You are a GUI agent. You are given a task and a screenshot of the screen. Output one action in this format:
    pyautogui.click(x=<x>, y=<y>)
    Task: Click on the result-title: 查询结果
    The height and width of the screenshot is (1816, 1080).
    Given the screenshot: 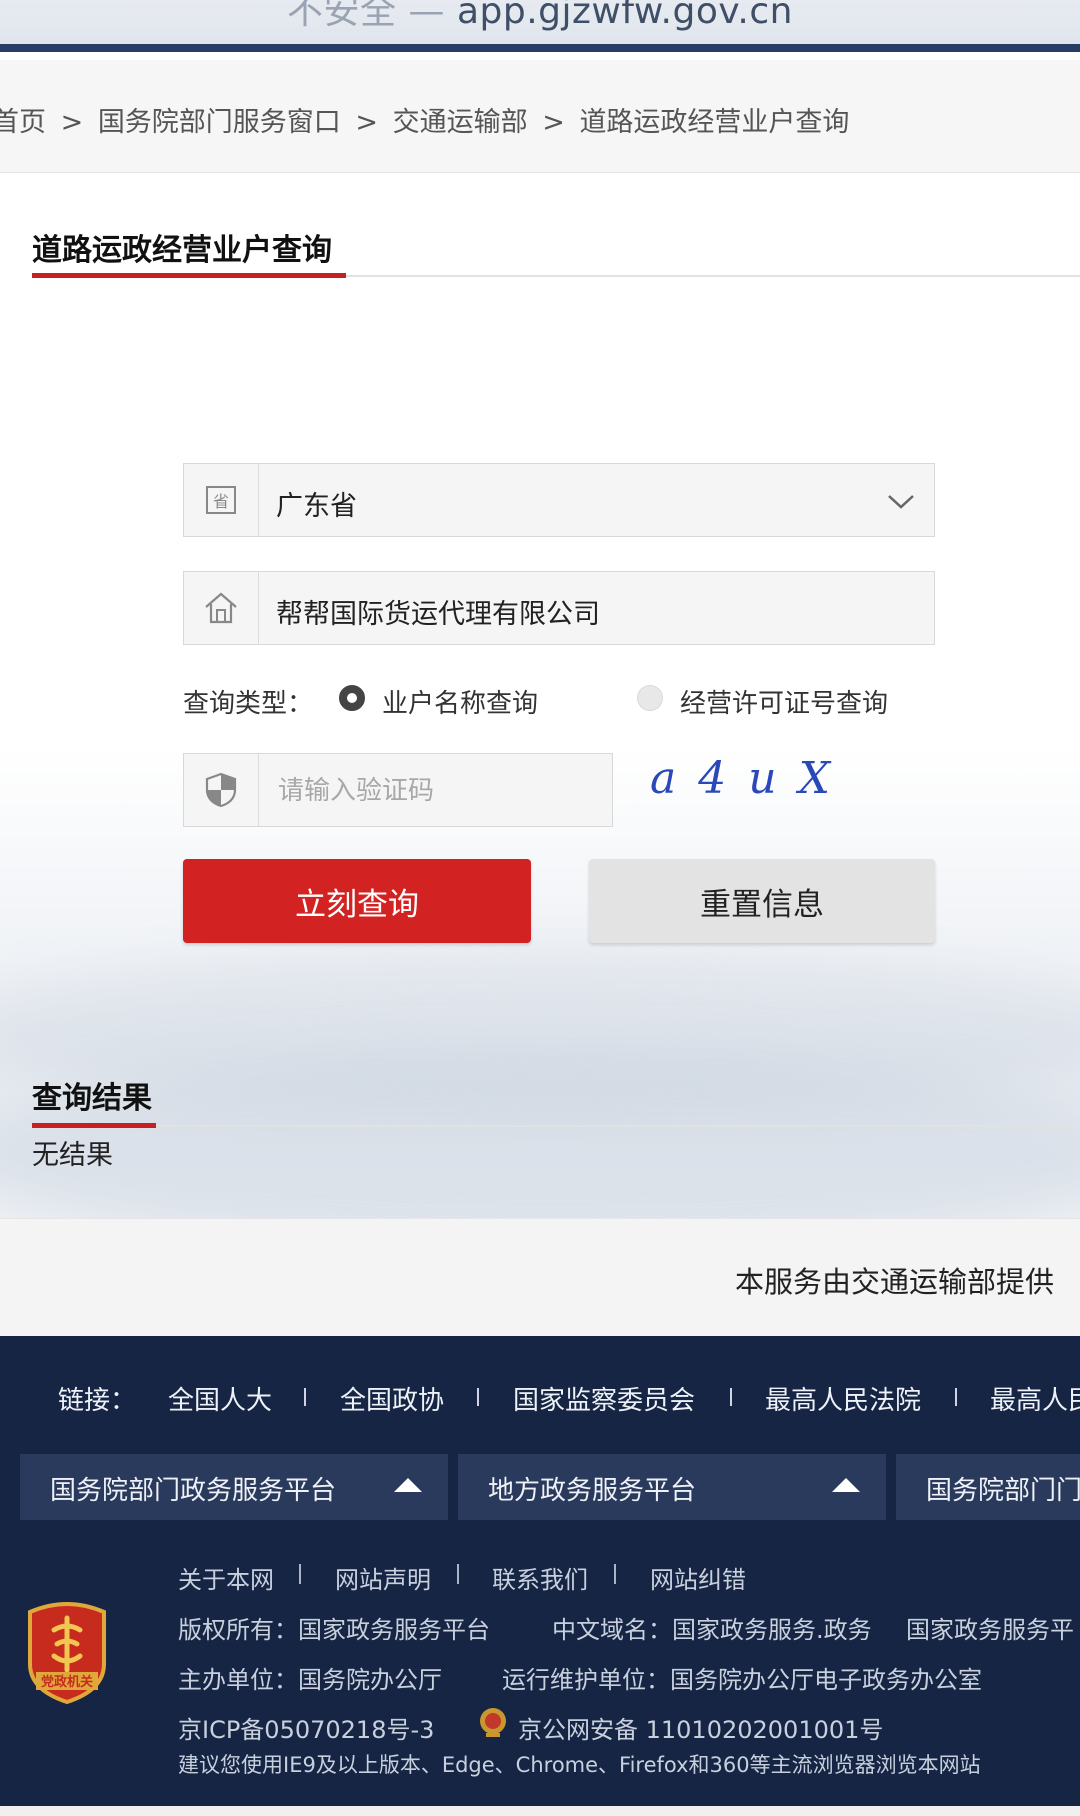 What is the action you would take?
    pyautogui.click(x=92, y=1098)
    